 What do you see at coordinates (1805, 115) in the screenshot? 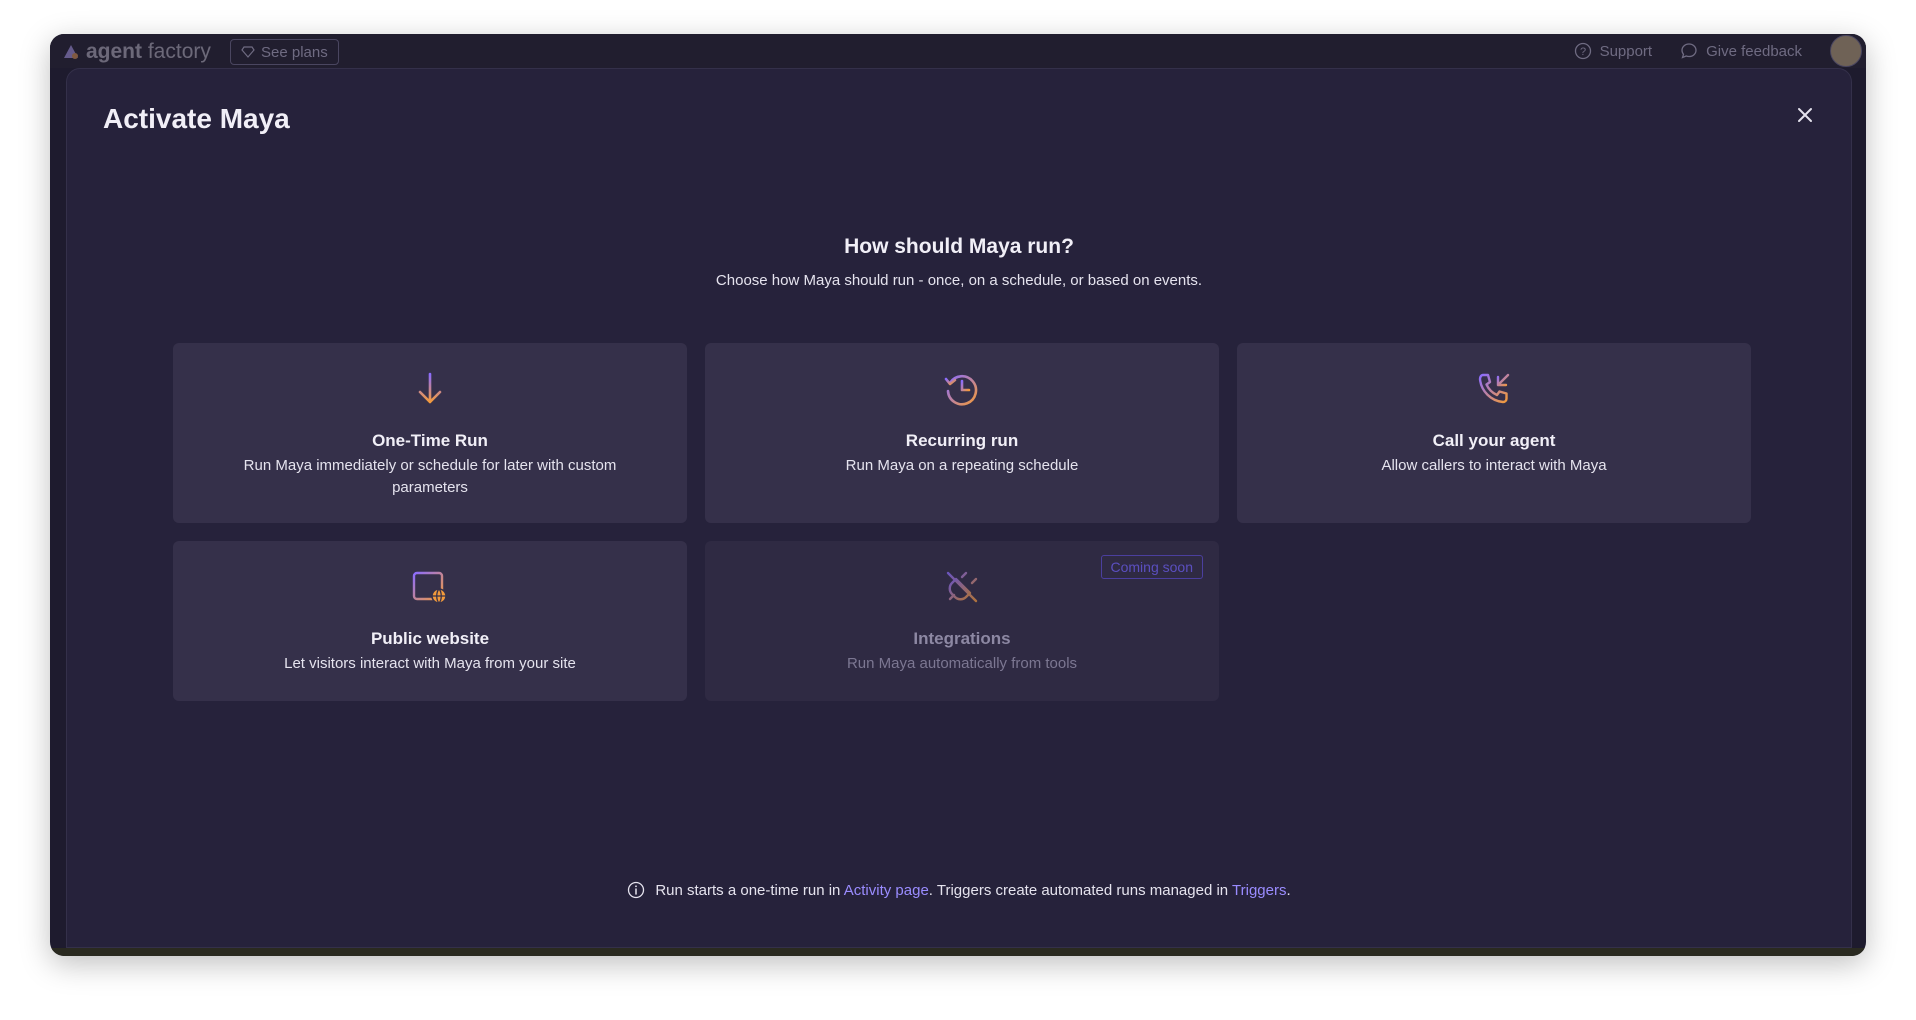
I see `close-icon` at bounding box center [1805, 115].